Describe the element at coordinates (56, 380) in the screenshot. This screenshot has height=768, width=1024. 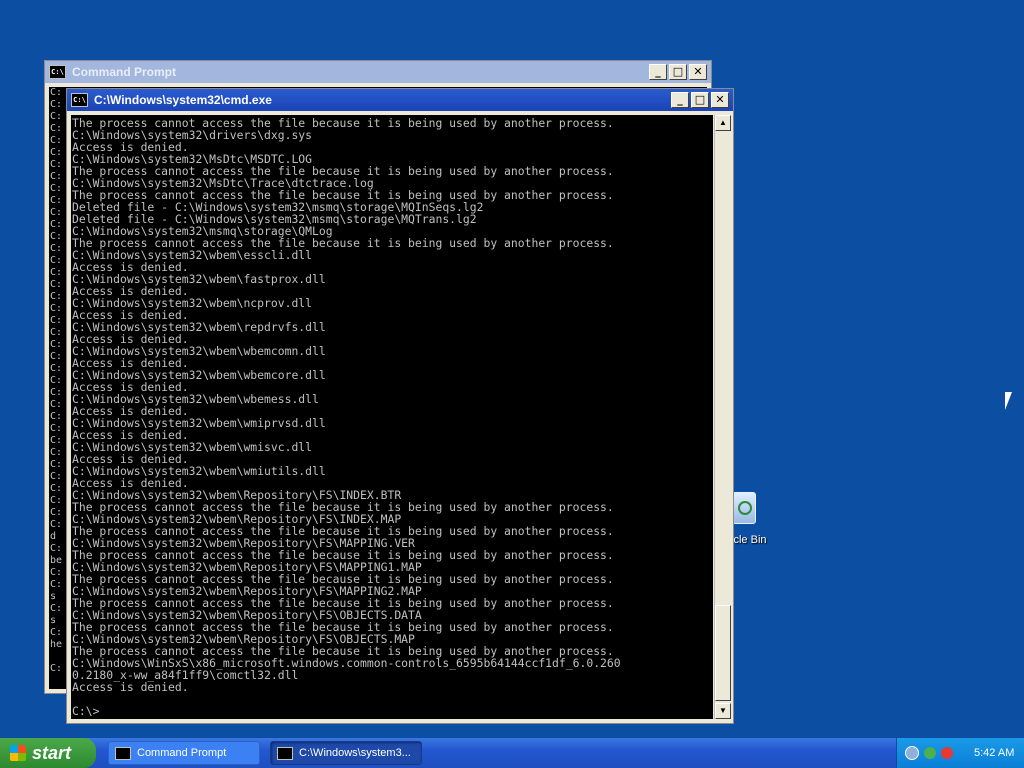
I see `background-console-text: C: C: C: C: C: C: C` at that location.